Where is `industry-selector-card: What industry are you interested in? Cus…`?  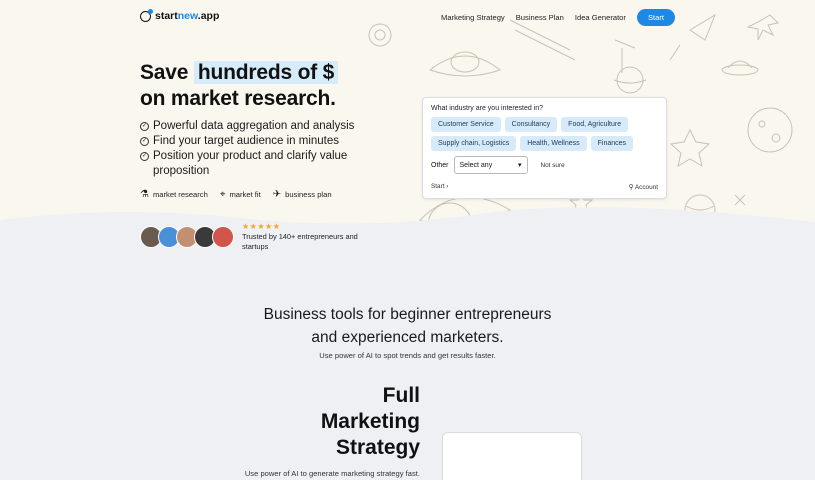
industry-selector-card: What industry are you interested in? Cus… is located at coordinates (544, 148).